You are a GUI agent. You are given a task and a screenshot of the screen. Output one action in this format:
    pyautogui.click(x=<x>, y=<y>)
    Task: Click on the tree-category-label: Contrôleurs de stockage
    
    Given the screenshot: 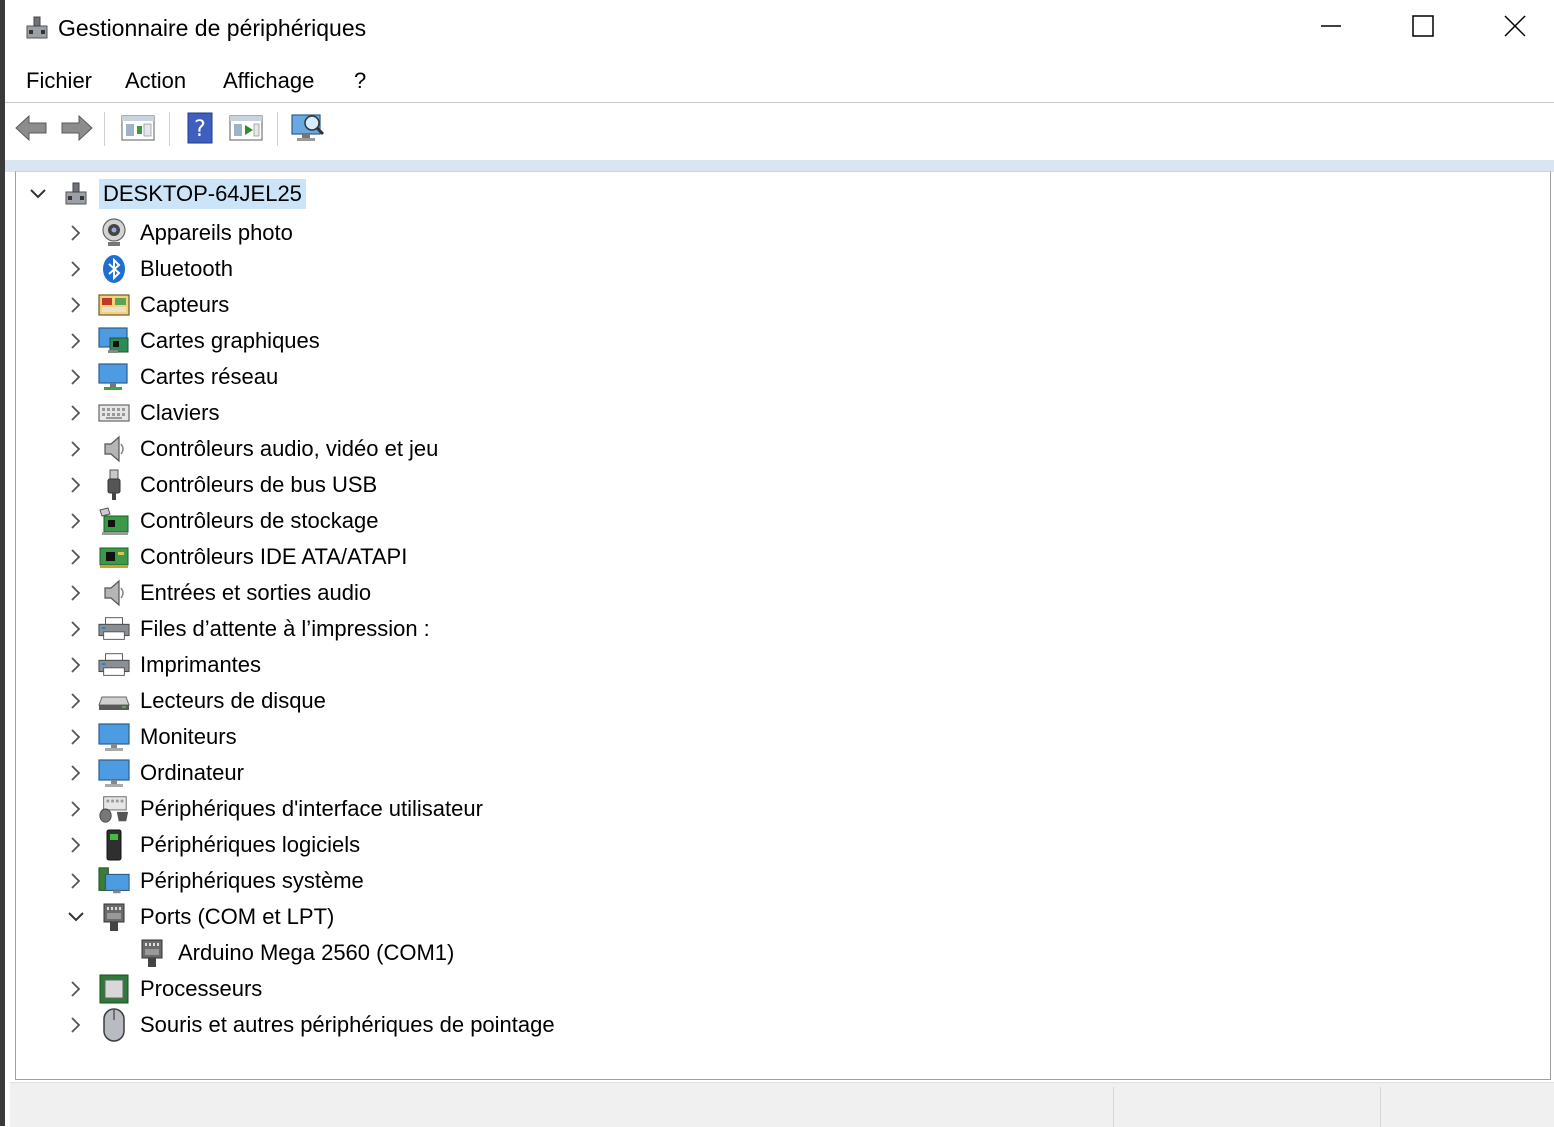 What is the action you would take?
    pyautogui.click(x=259, y=521)
    